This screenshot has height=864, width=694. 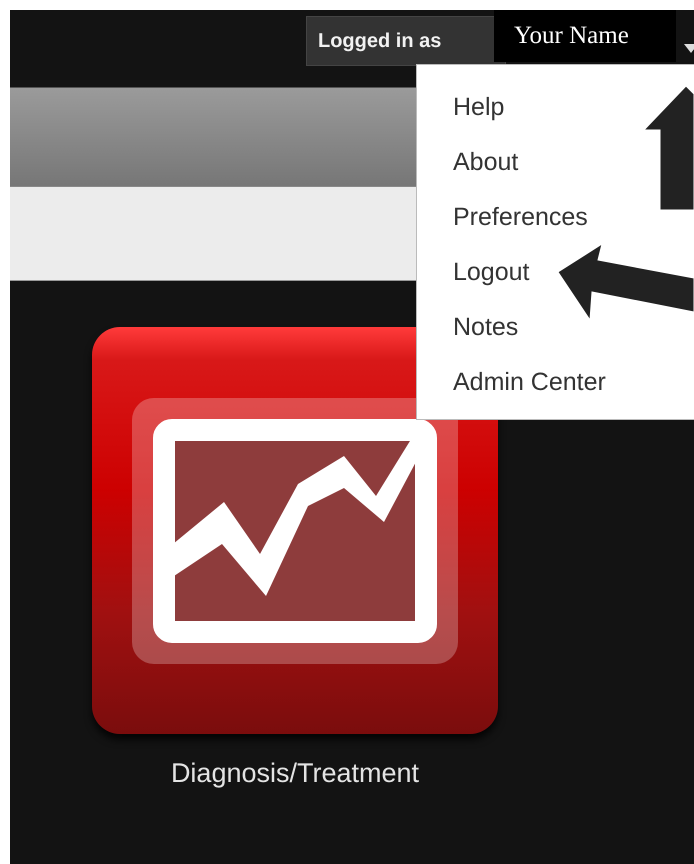 I want to click on menu-item: About, so click(x=485, y=162).